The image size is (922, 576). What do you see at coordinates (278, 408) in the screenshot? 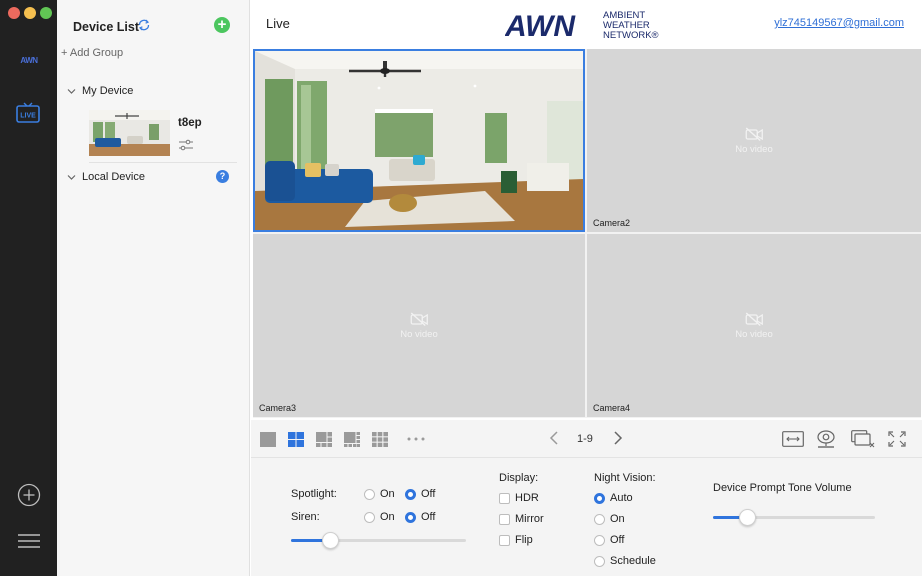
I see `camera-label: Camera3` at bounding box center [278, 408].